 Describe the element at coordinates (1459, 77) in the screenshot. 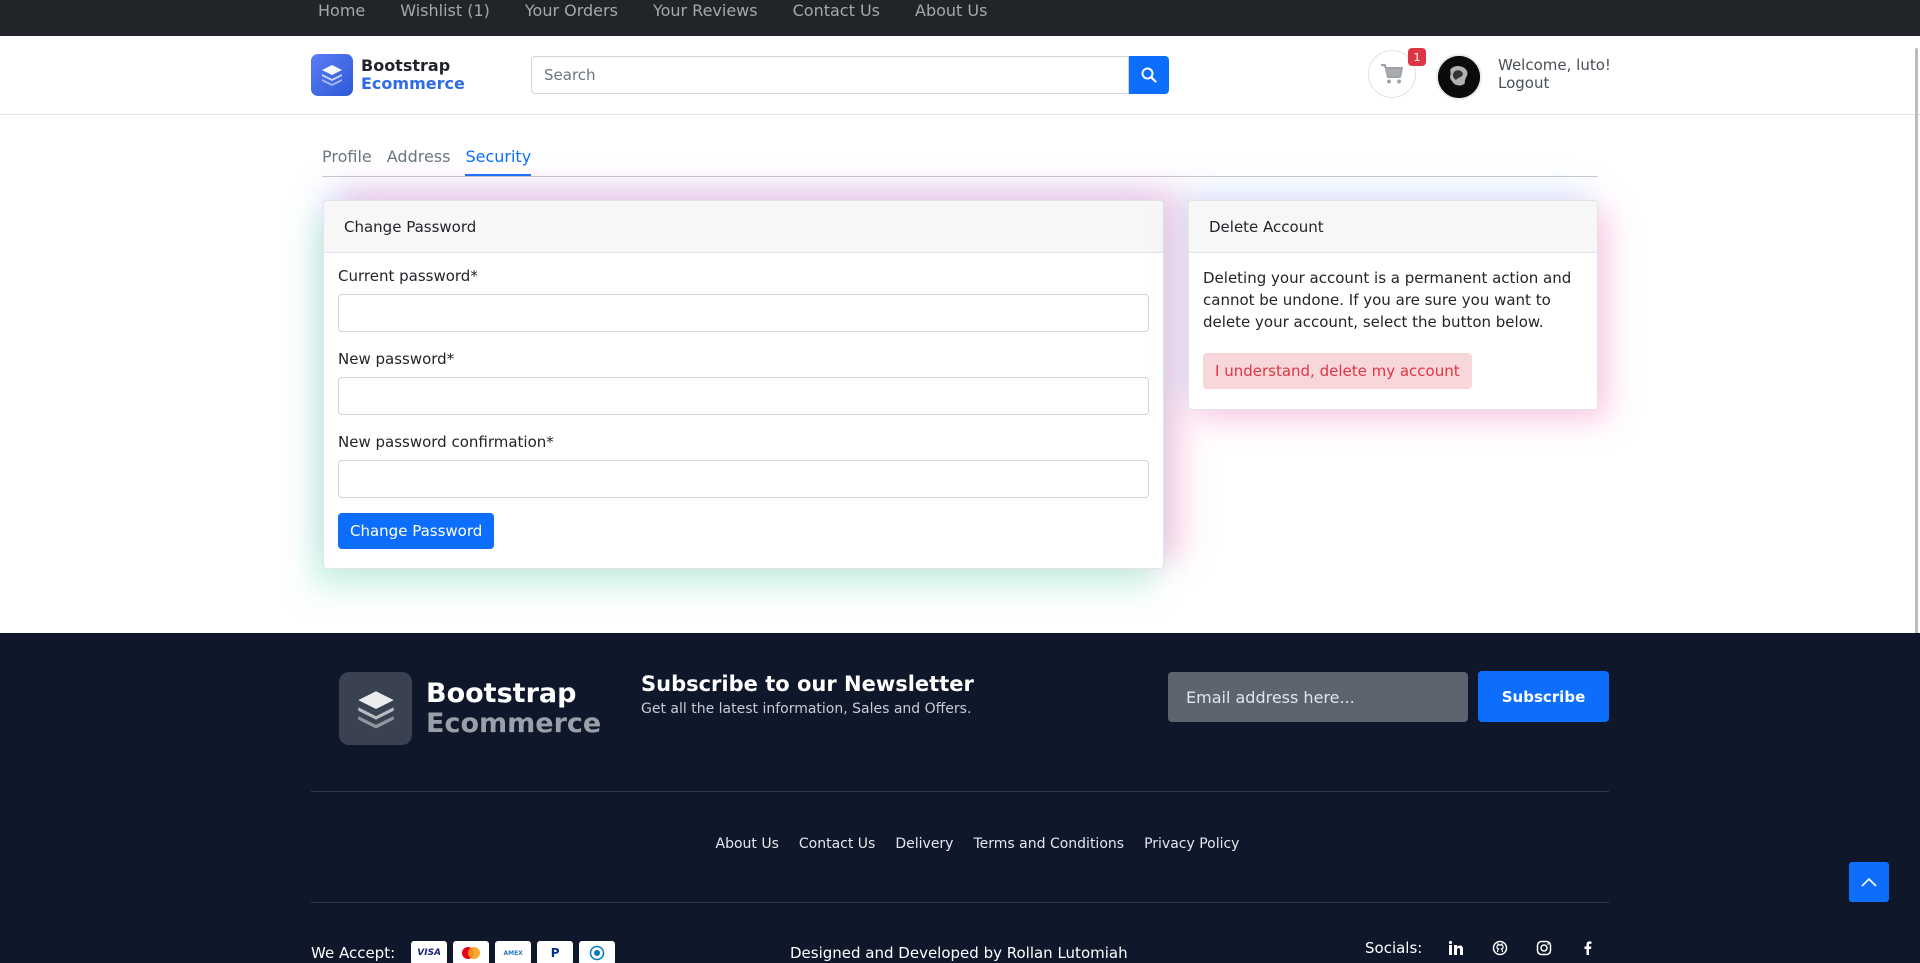

I see `avatar` at that location.